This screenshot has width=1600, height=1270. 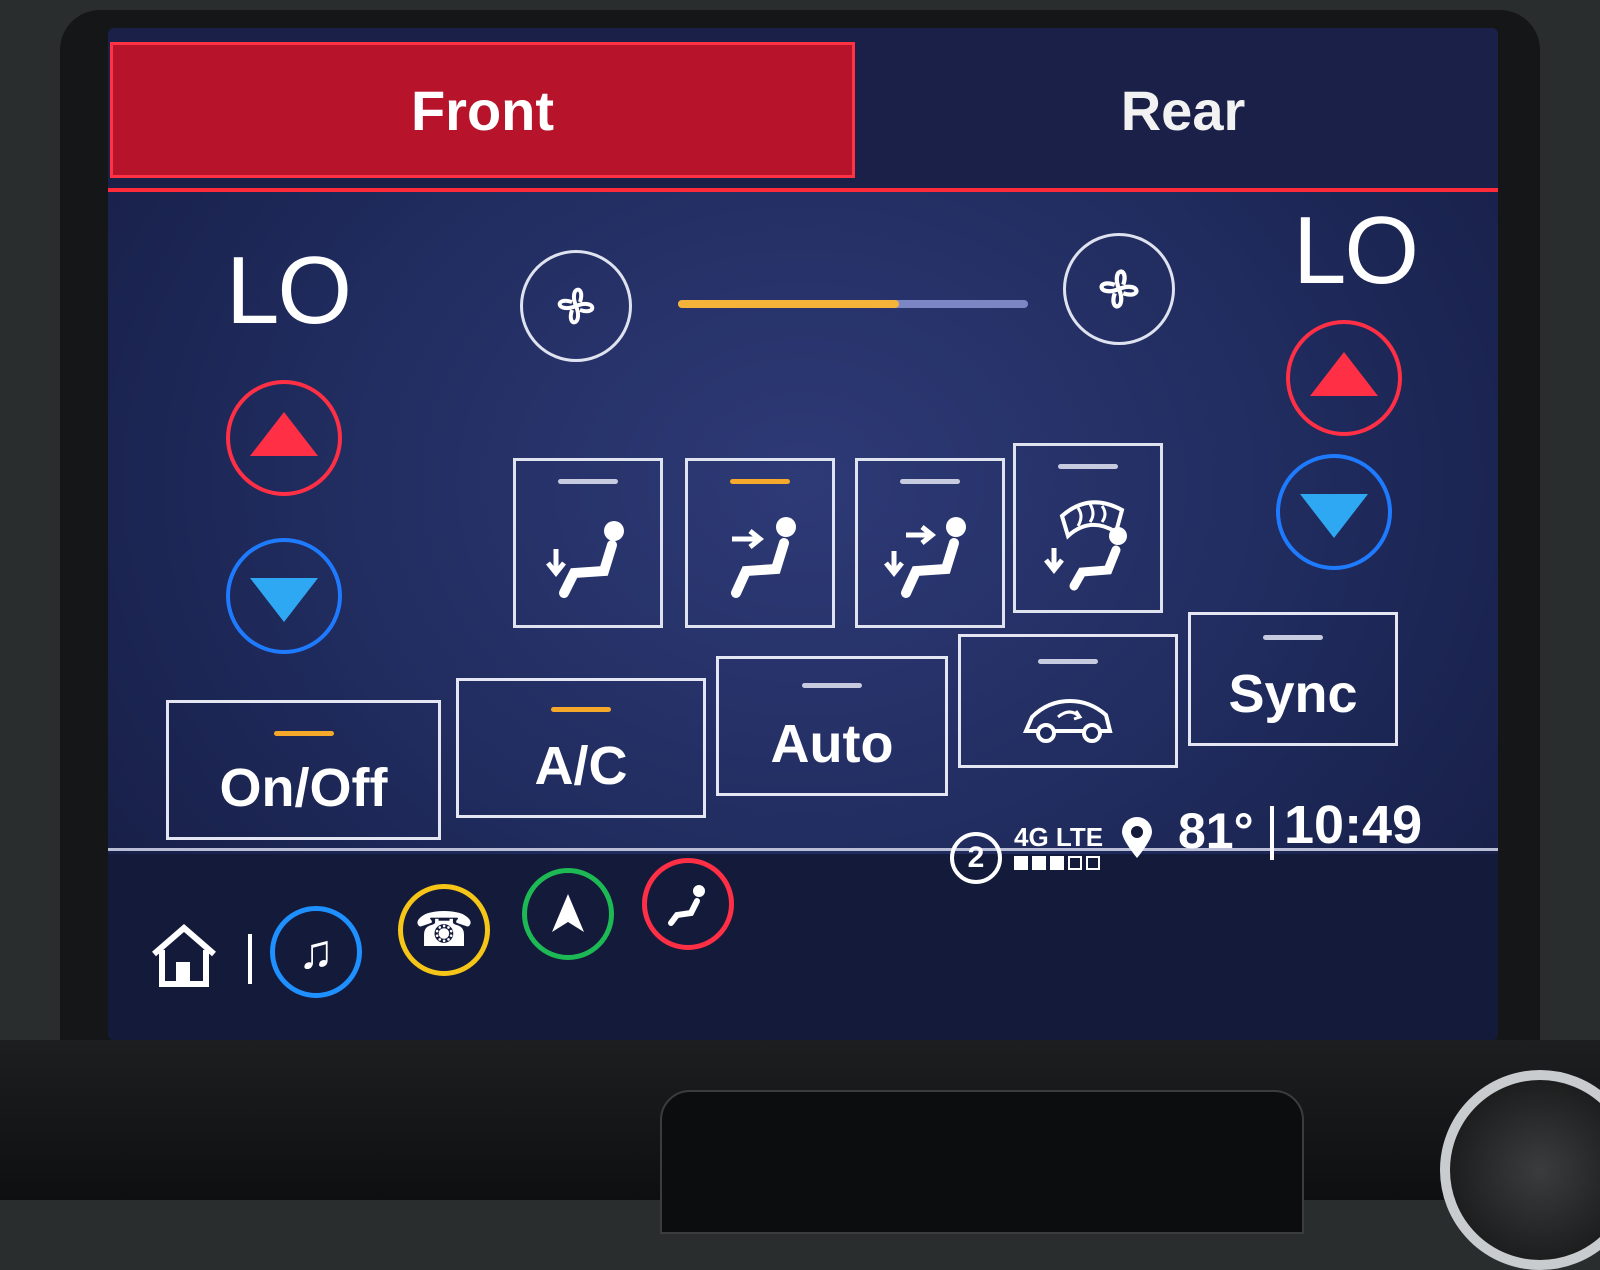 I want to click on right-temperature: LO, so click(x=1356, y=250).